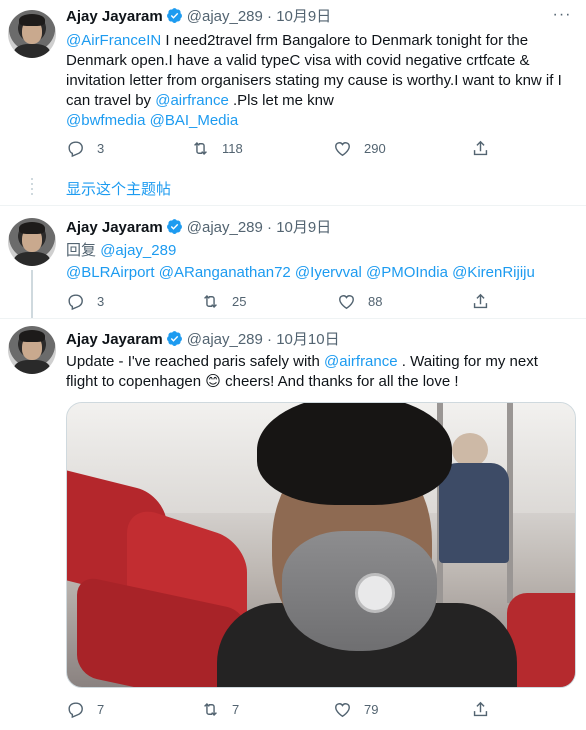 The height and width of the screenshot is (730, 586). Describe the element at coordinates (359, 148) in the screenshot. I see `like-button: 290` at that location.